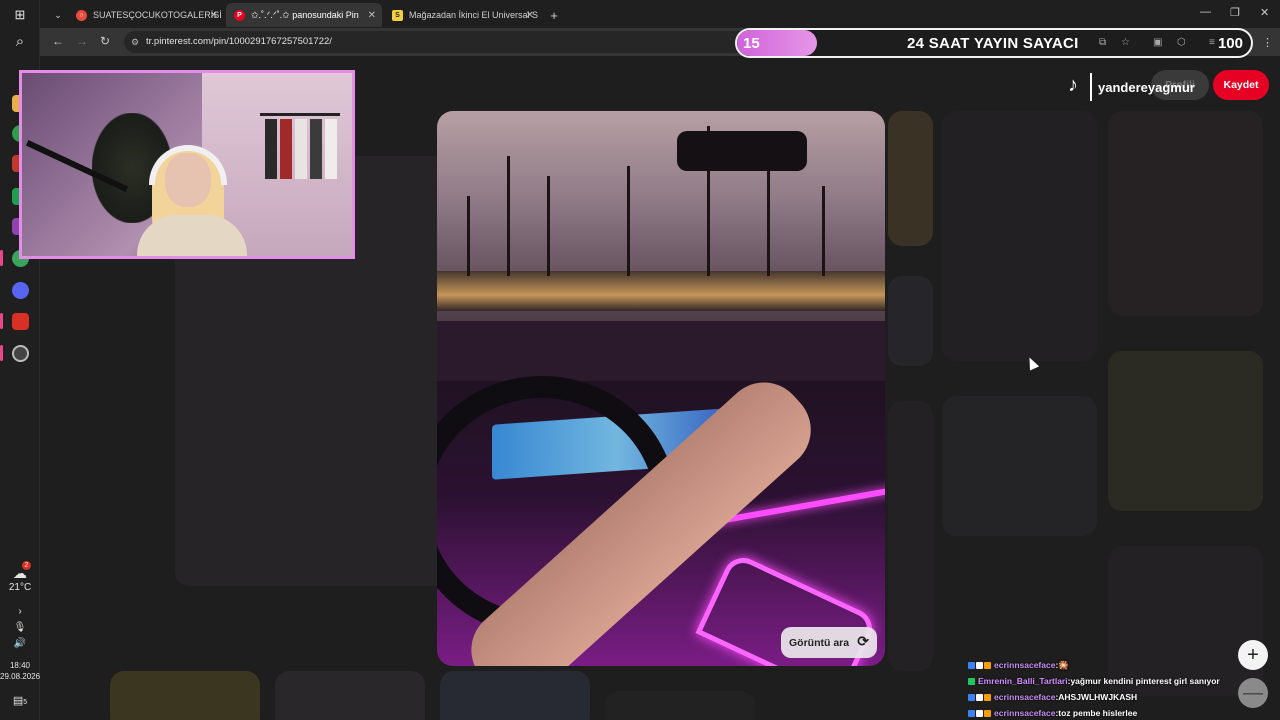 This screenshot has width=1280, height=720. I want to click on rear-view-mirror, so click(742, 151).